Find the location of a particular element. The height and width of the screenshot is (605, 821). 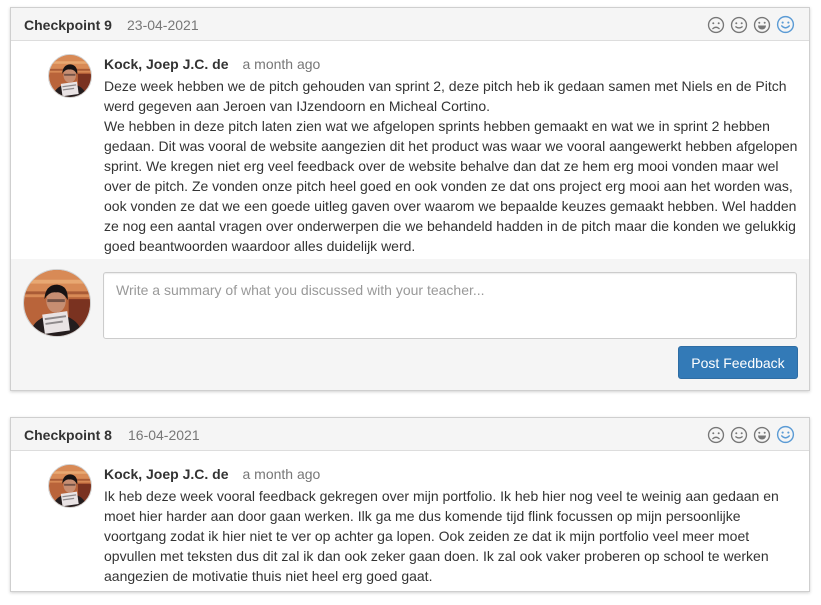

post-feedback-button: Post Feedback is located at coordinates (738, 362).